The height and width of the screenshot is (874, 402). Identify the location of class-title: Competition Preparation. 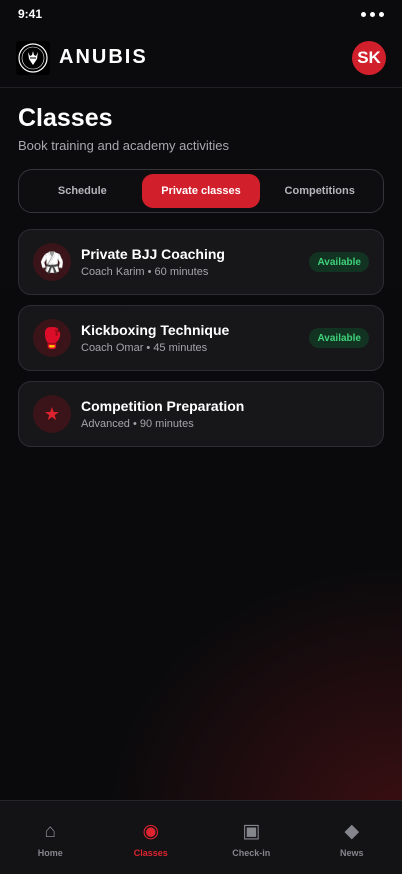
(163, 406).